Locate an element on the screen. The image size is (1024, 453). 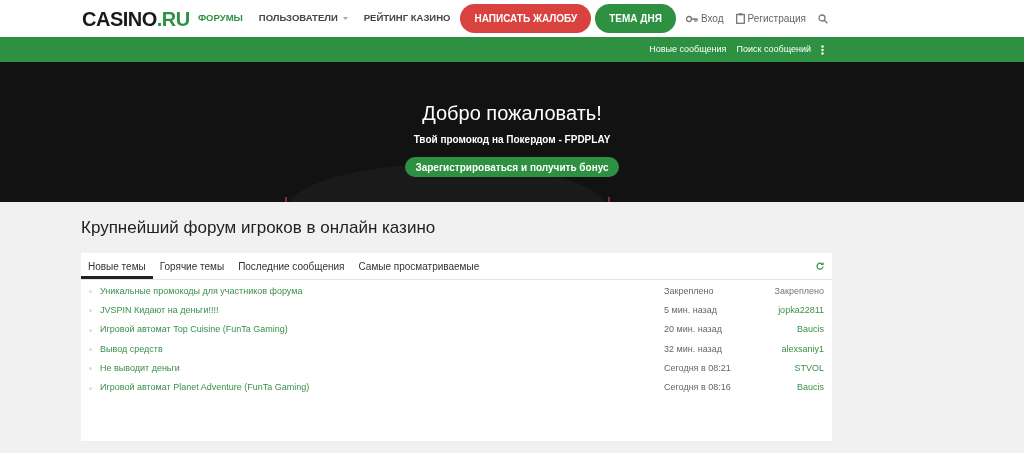
tab: Последние сообщения is located at coordinates (291, 266).